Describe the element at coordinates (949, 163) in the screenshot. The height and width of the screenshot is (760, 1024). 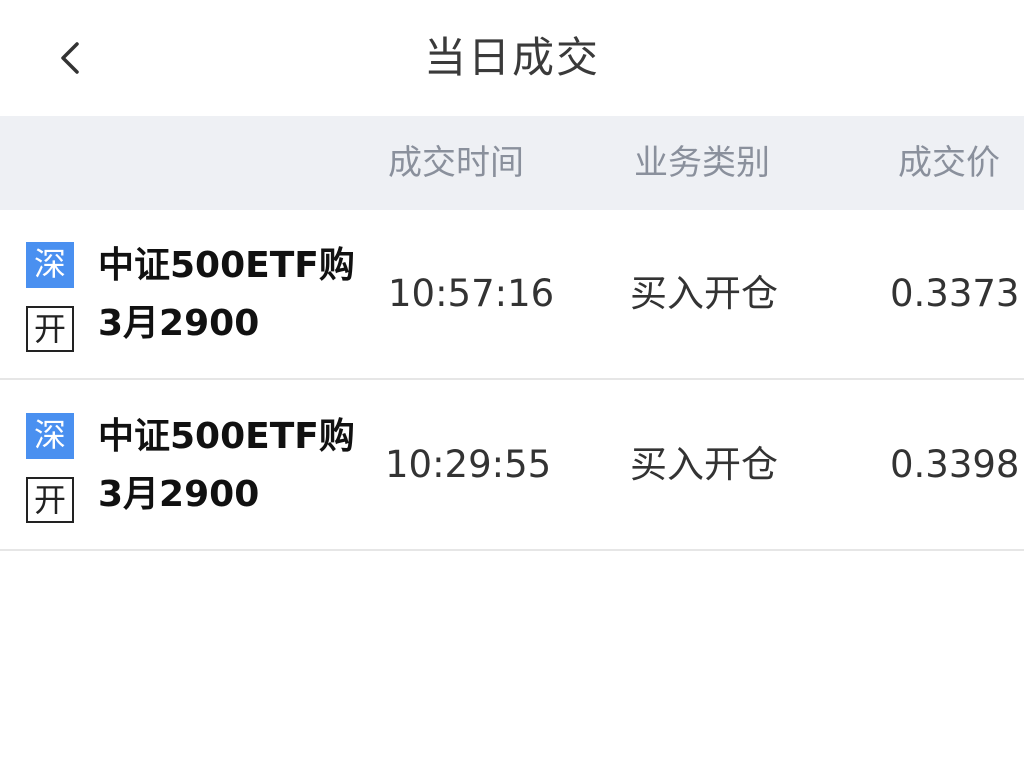
I see `column-header-price: 成交价` at that location.